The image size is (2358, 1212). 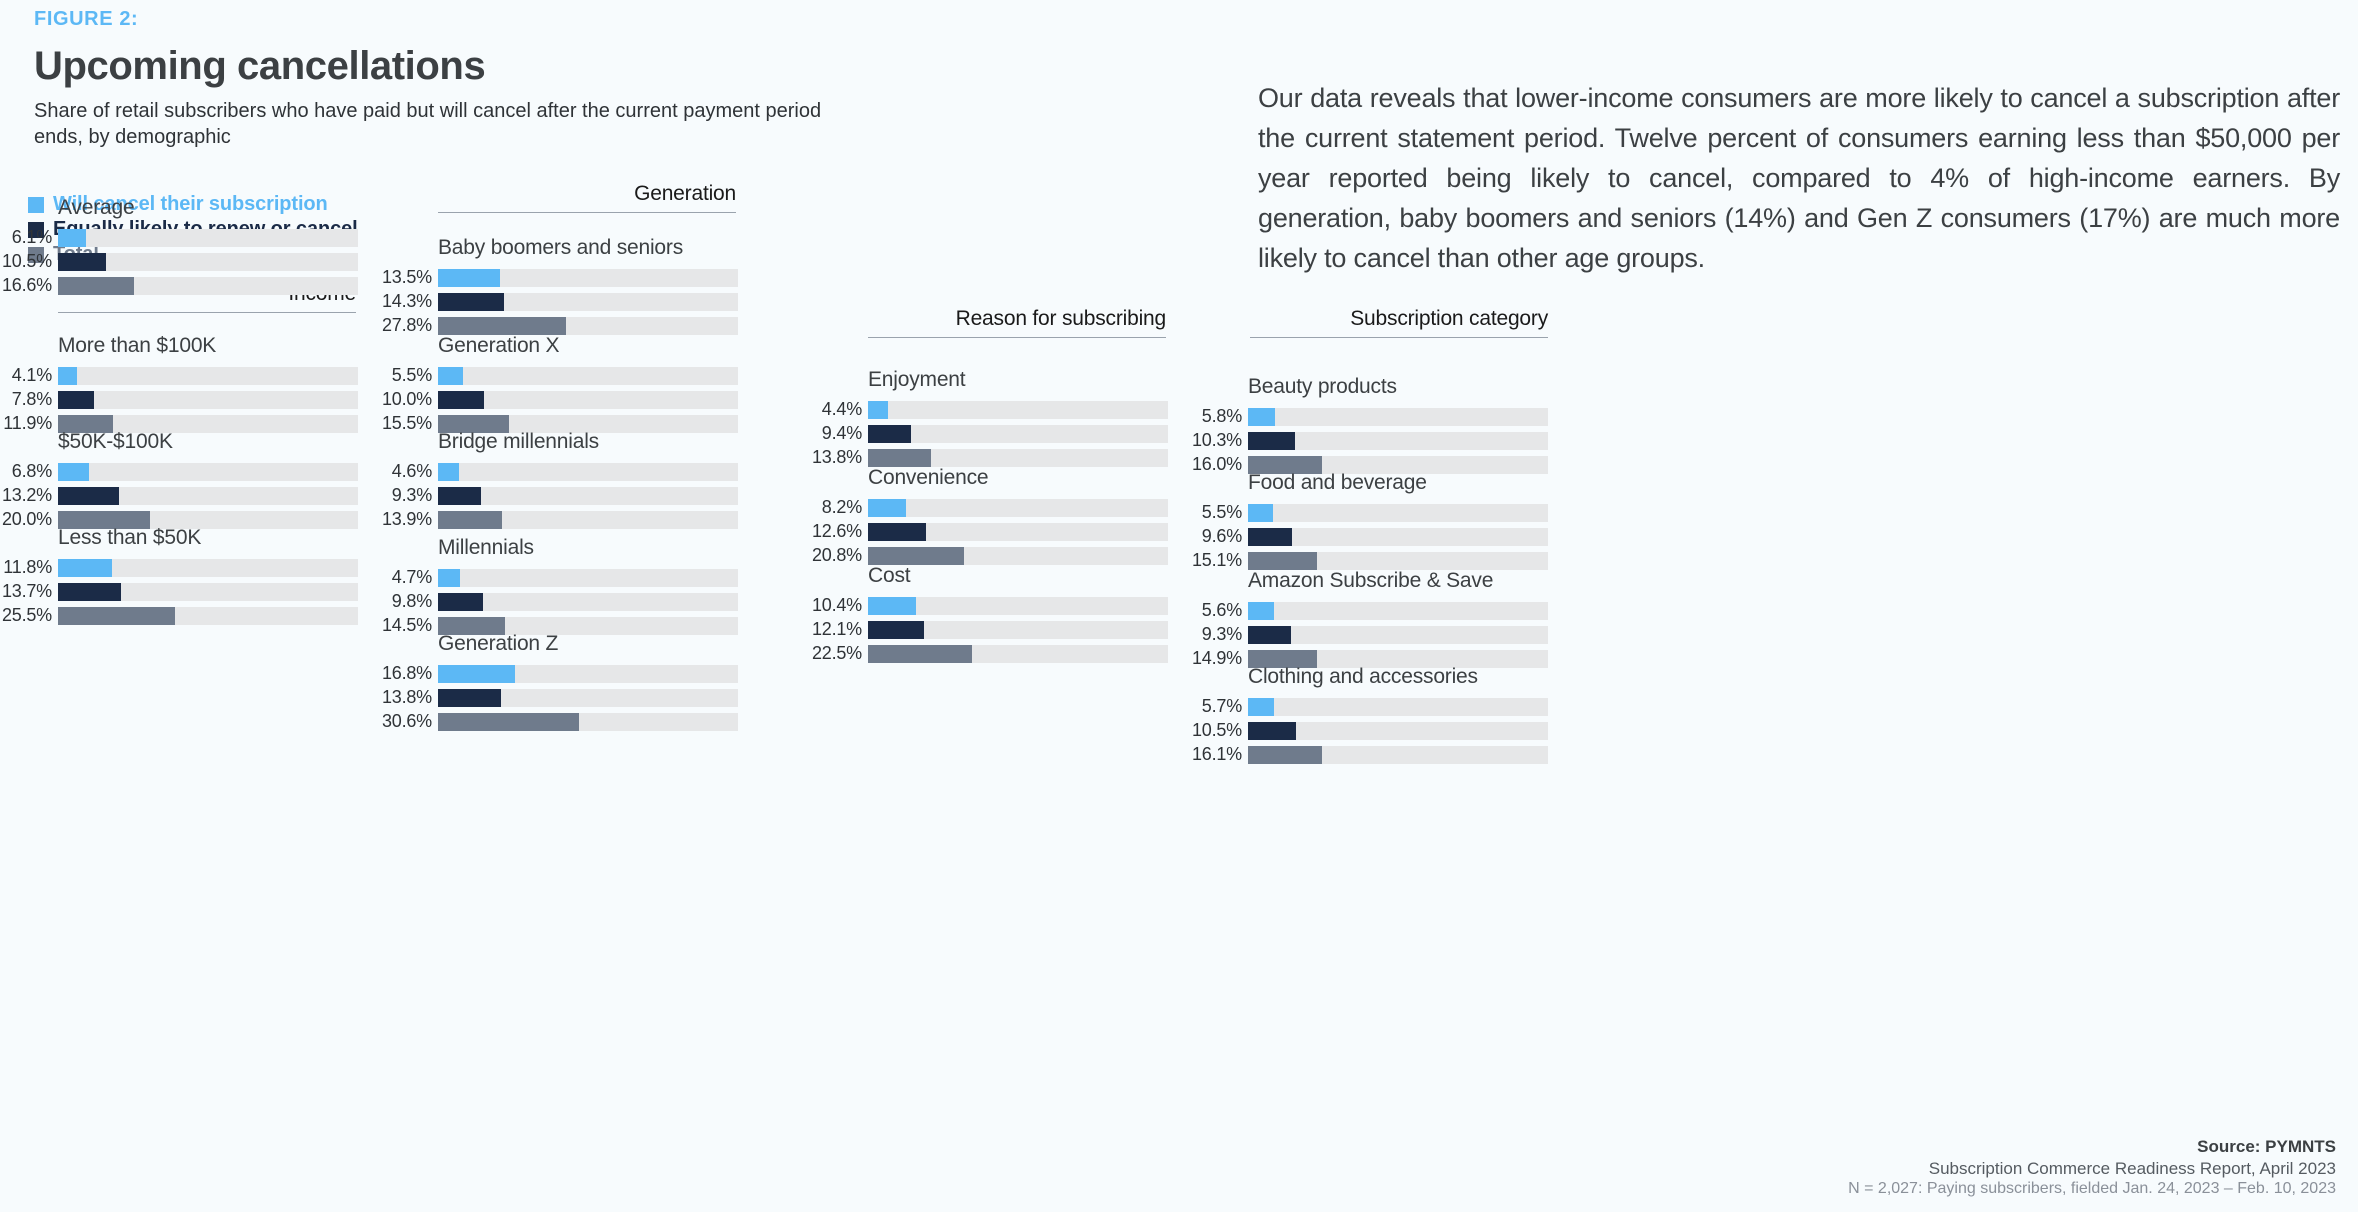 What do you see at coordinates (836, 555) in the screenshot?
I see `bar-value-label: 20.8%` at bounding box center [836, 555].